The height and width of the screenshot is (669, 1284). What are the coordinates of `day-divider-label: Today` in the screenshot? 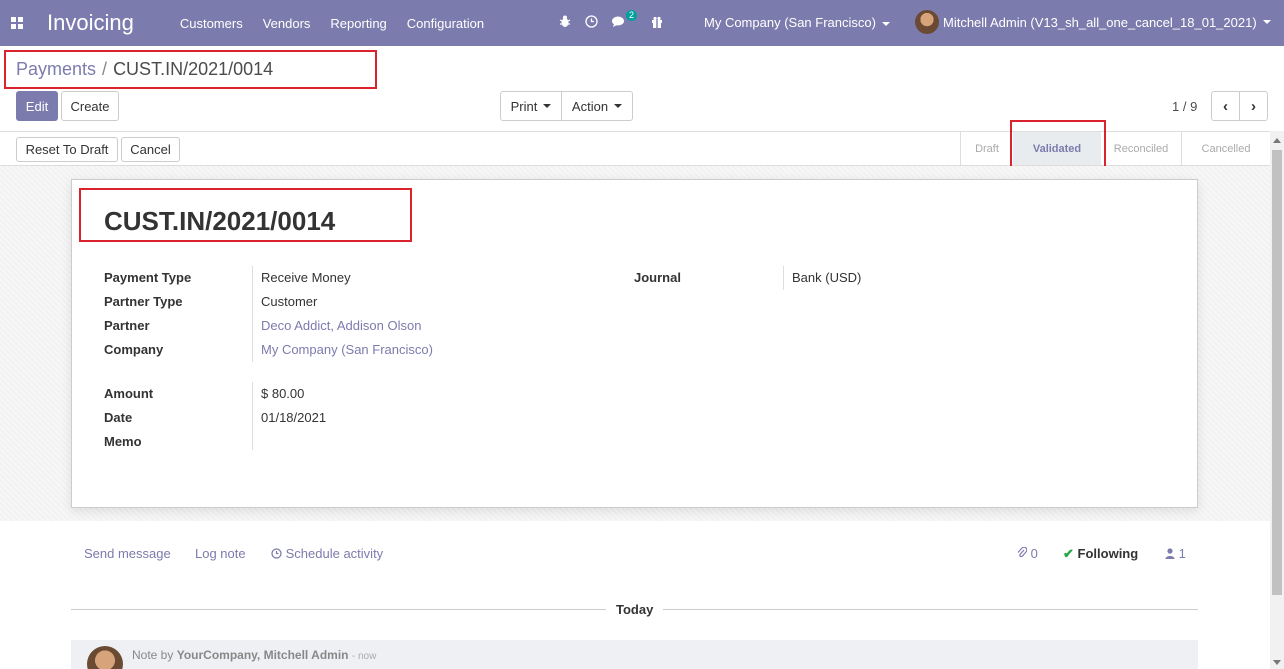 It's located at (635, 609).